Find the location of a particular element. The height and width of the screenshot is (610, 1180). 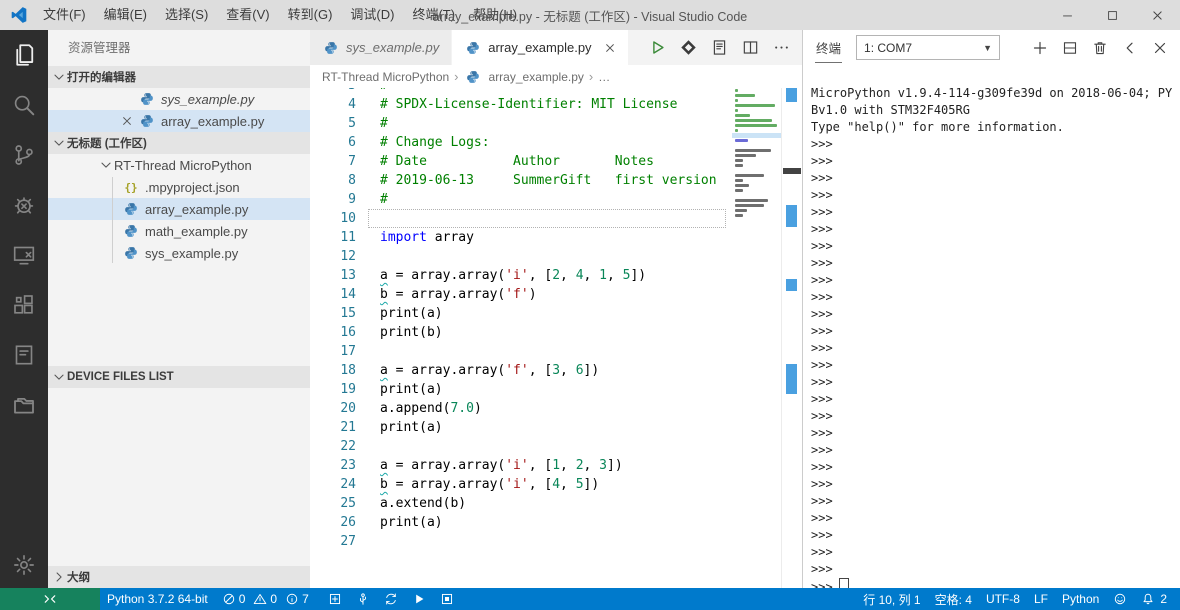

minimize-button is located at coordinates (1067, 15).